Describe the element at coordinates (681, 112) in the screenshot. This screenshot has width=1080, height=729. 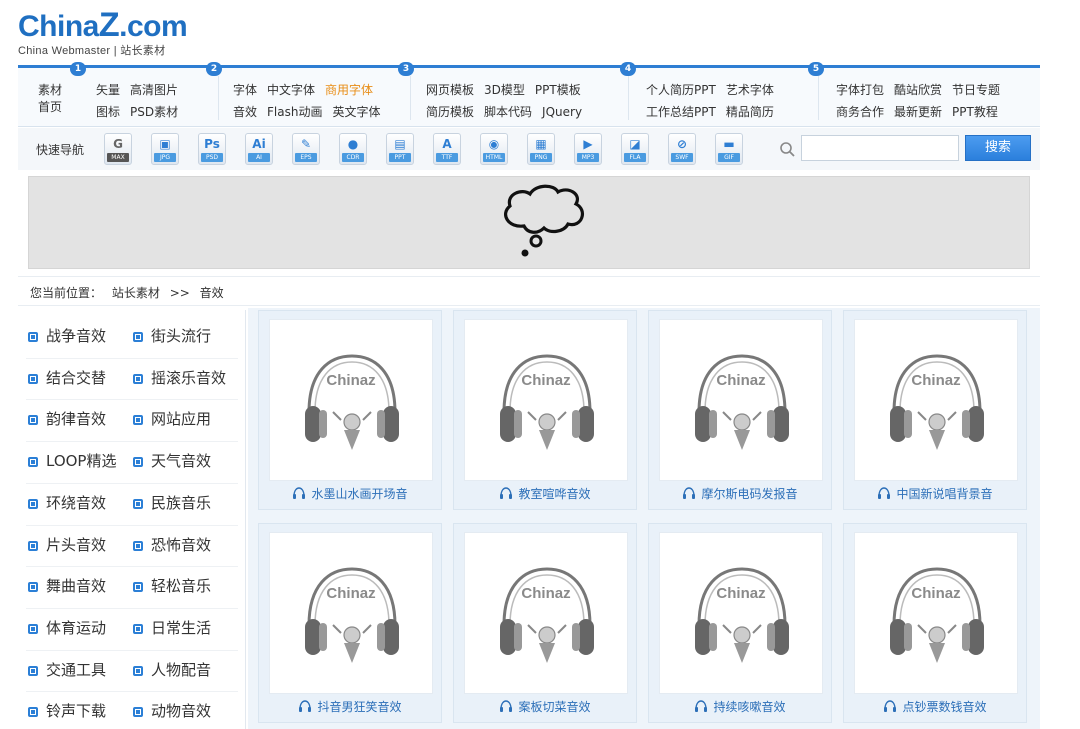
I see `nav-link-work-summary-ppt: 工作总结PPT` at that location.